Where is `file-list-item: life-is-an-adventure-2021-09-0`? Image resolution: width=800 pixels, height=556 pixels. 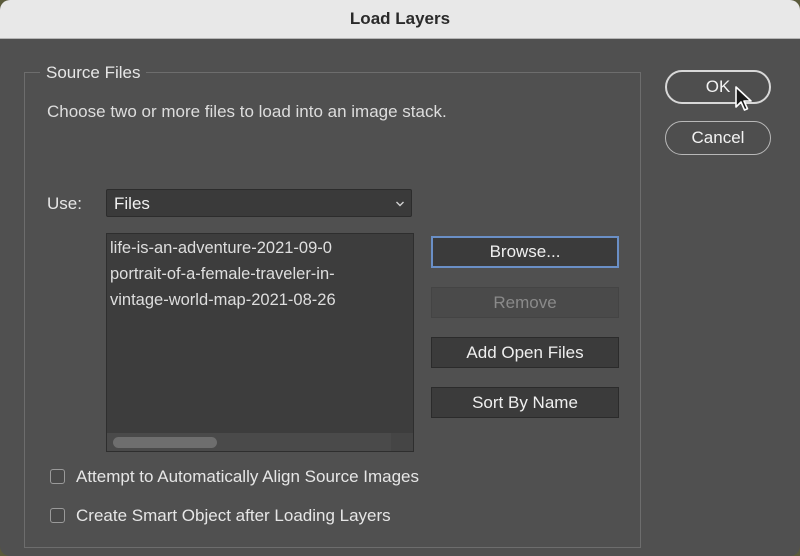
file-list-item: life-is-an-adventure-2021-09-0 is located at coordinates (251, 248).